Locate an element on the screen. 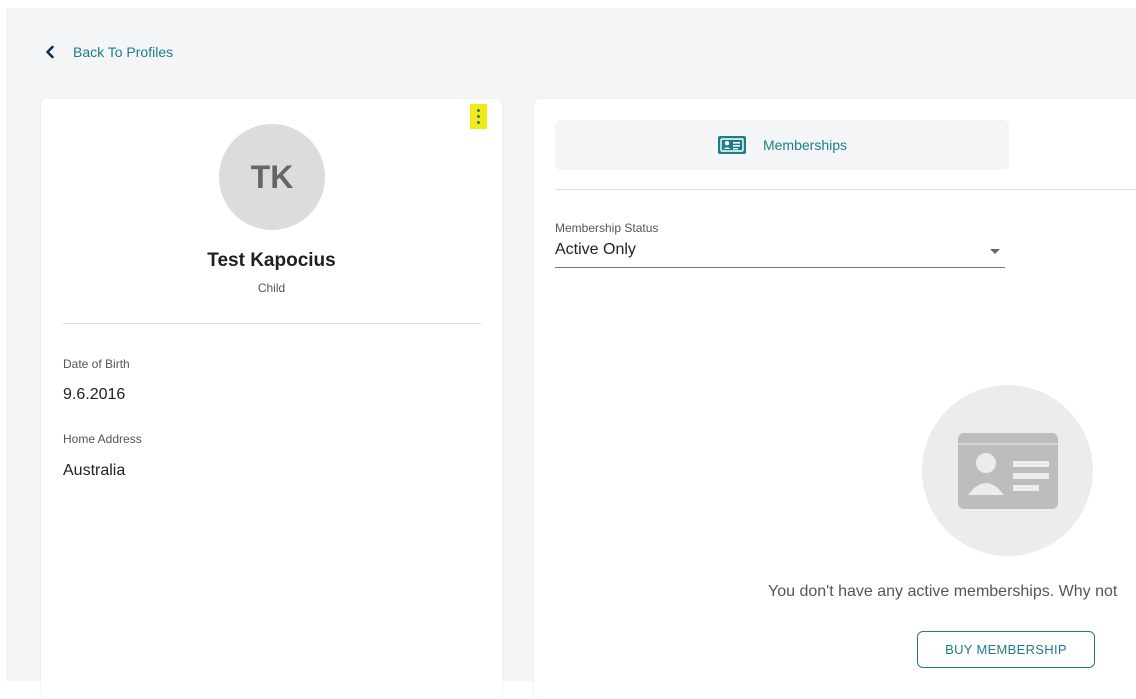  buy-membership-button: BUY MEMBERSHIP is located at coordinates (1006, 649).